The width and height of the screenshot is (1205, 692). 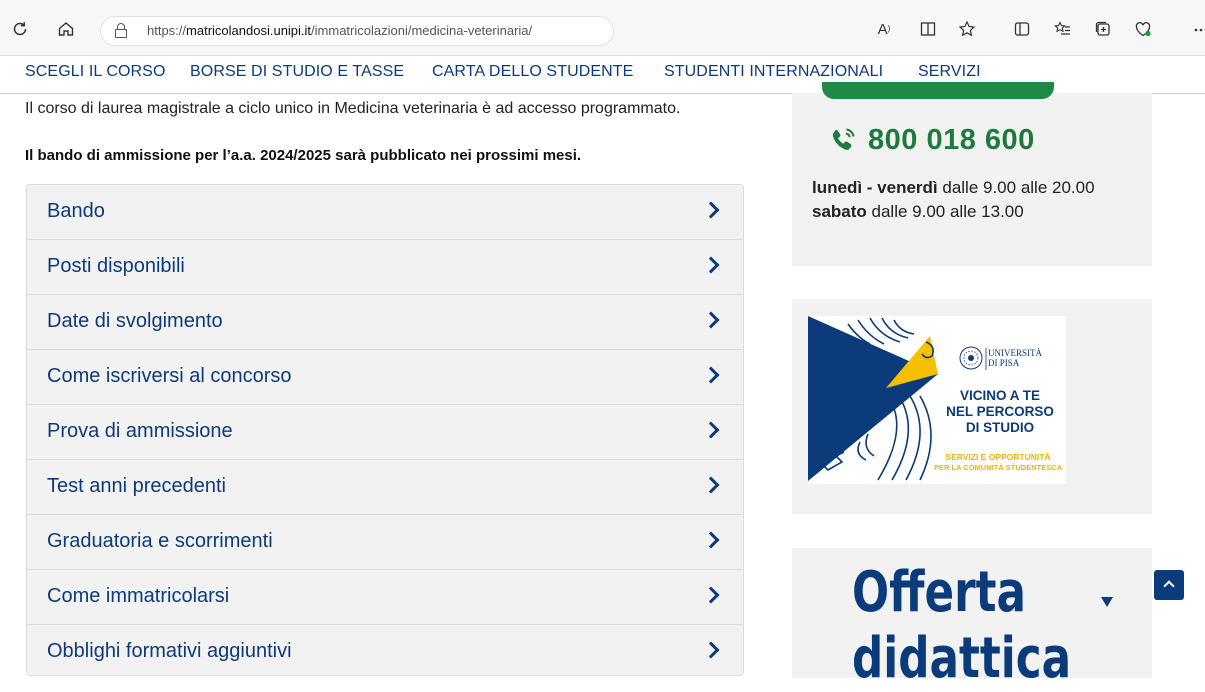 What do you see at coordinates (136, 486) in the screenshot?
I see `accordion-label: Test anni precedenti` at bounding box center [136, 486].